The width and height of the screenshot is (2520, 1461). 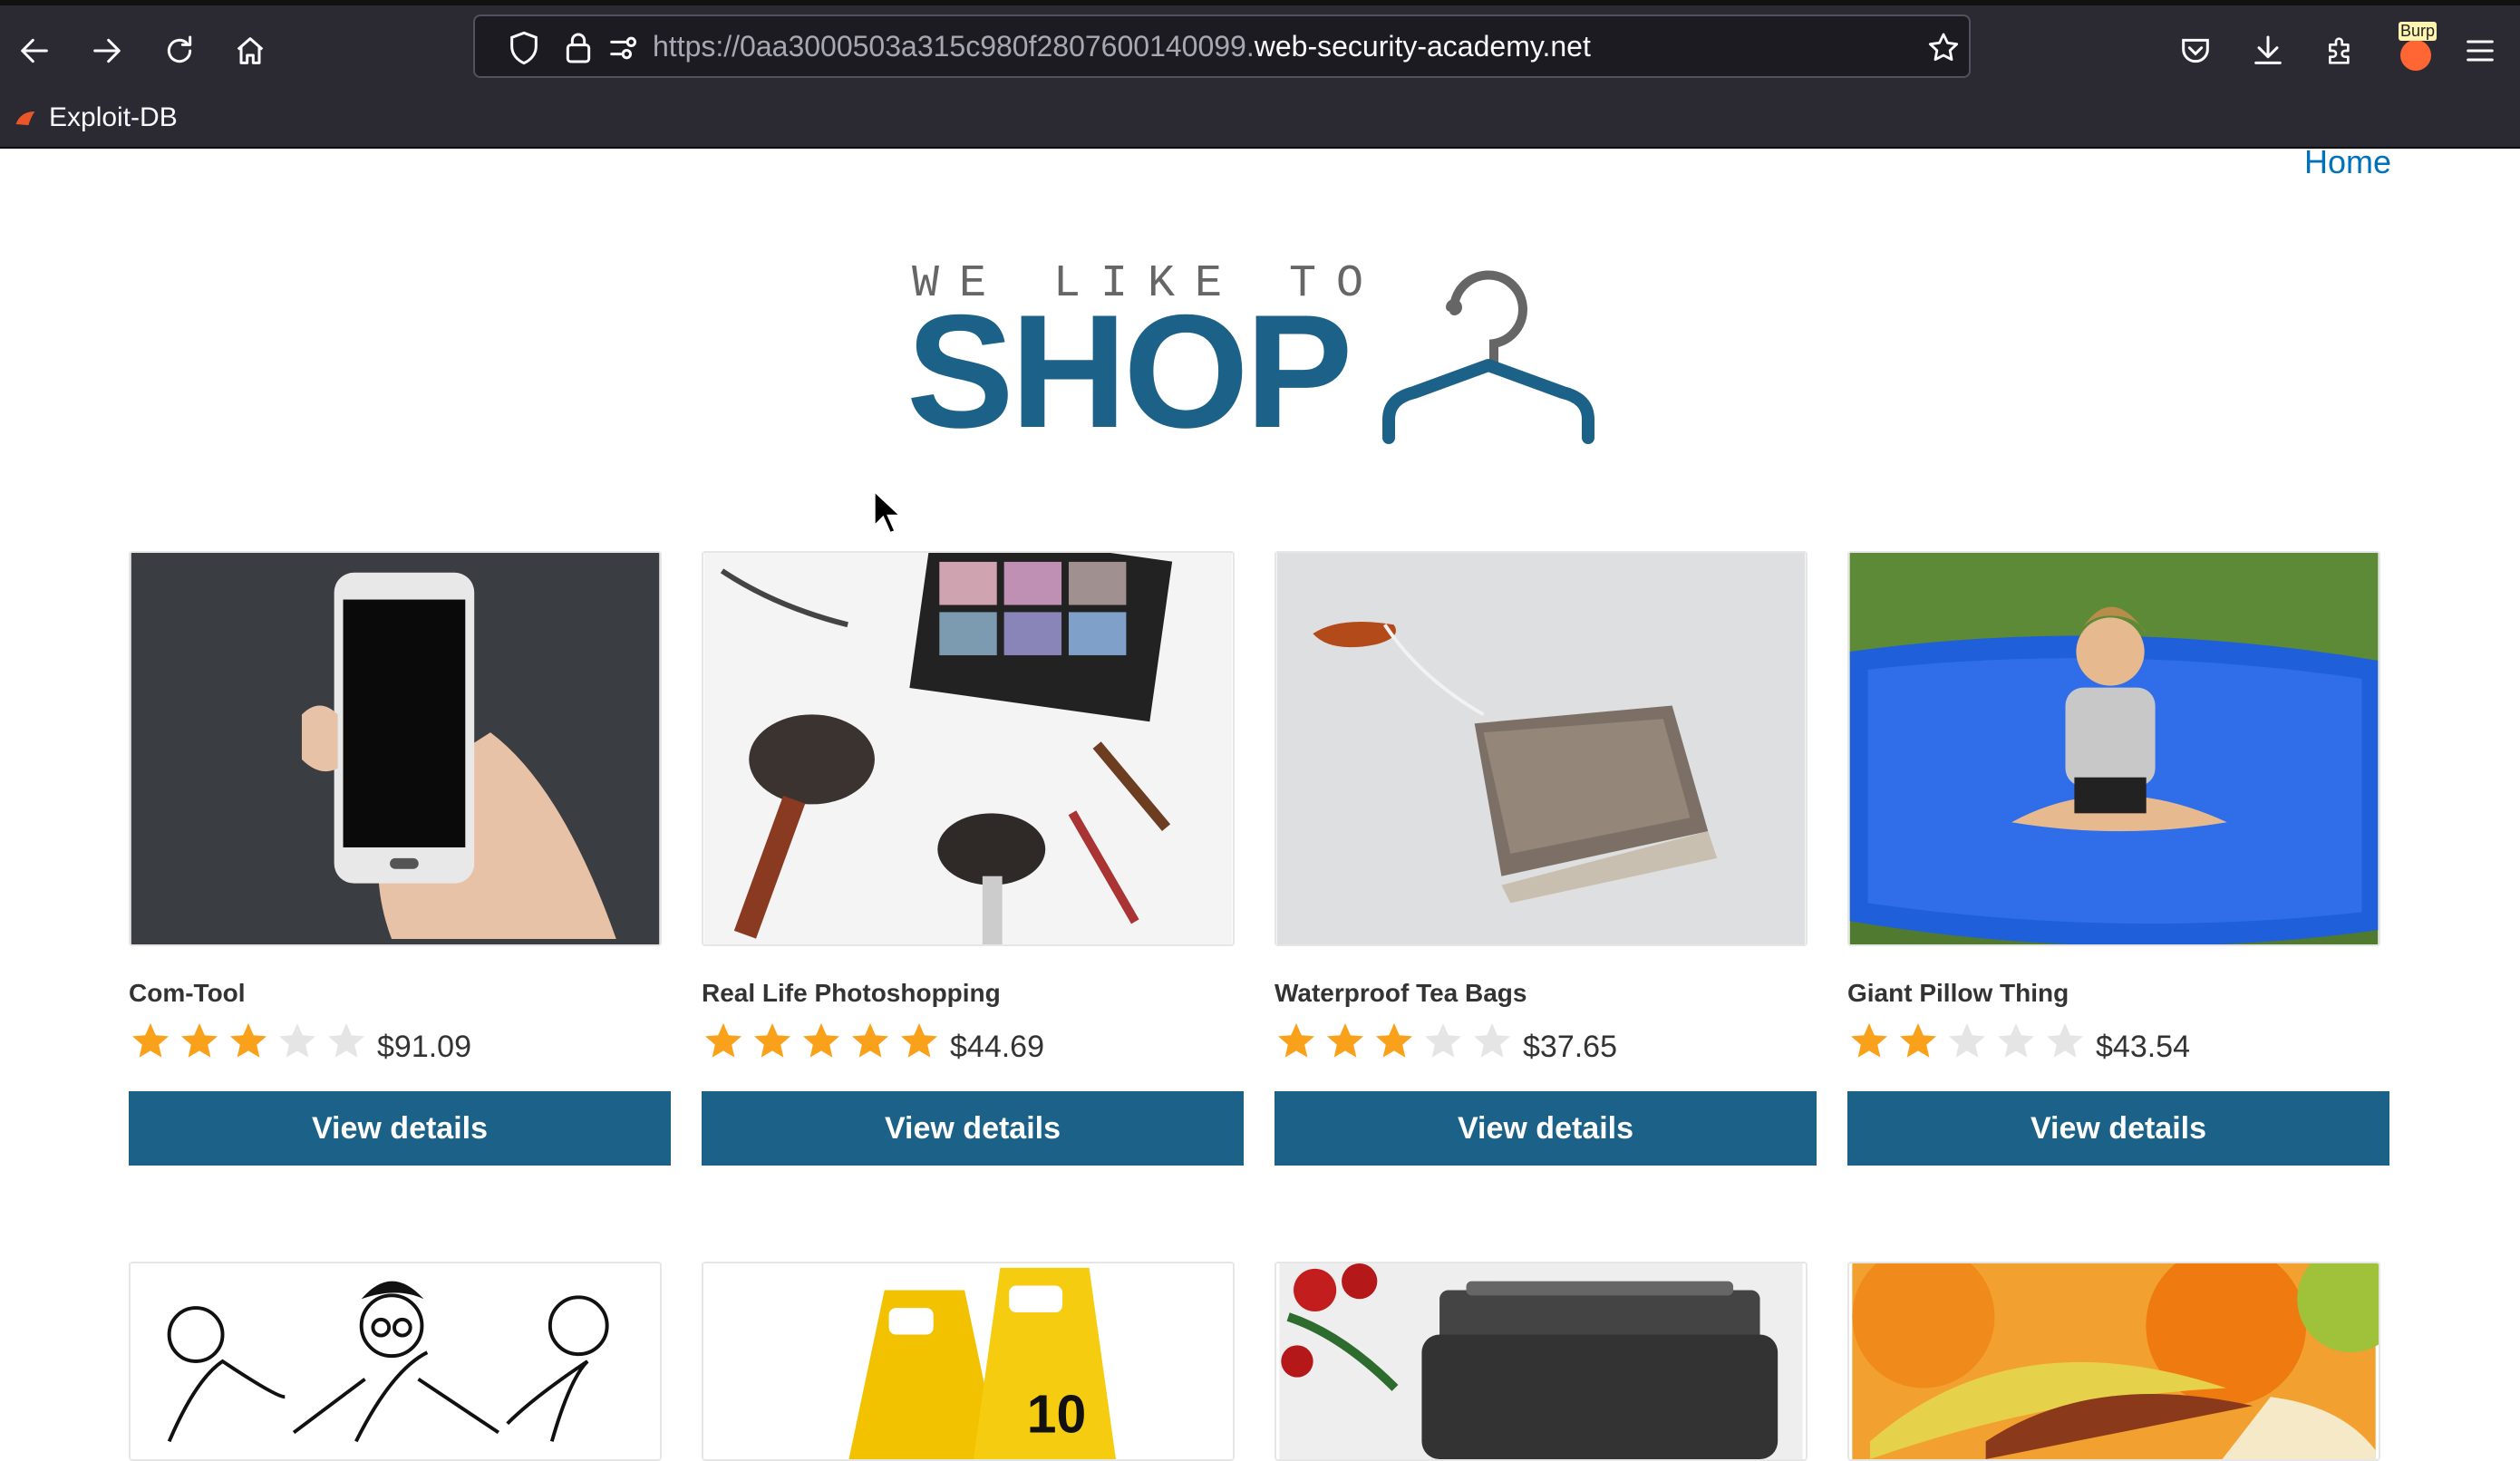 I want to click on downloads-button, so click(x=2268, y=51).